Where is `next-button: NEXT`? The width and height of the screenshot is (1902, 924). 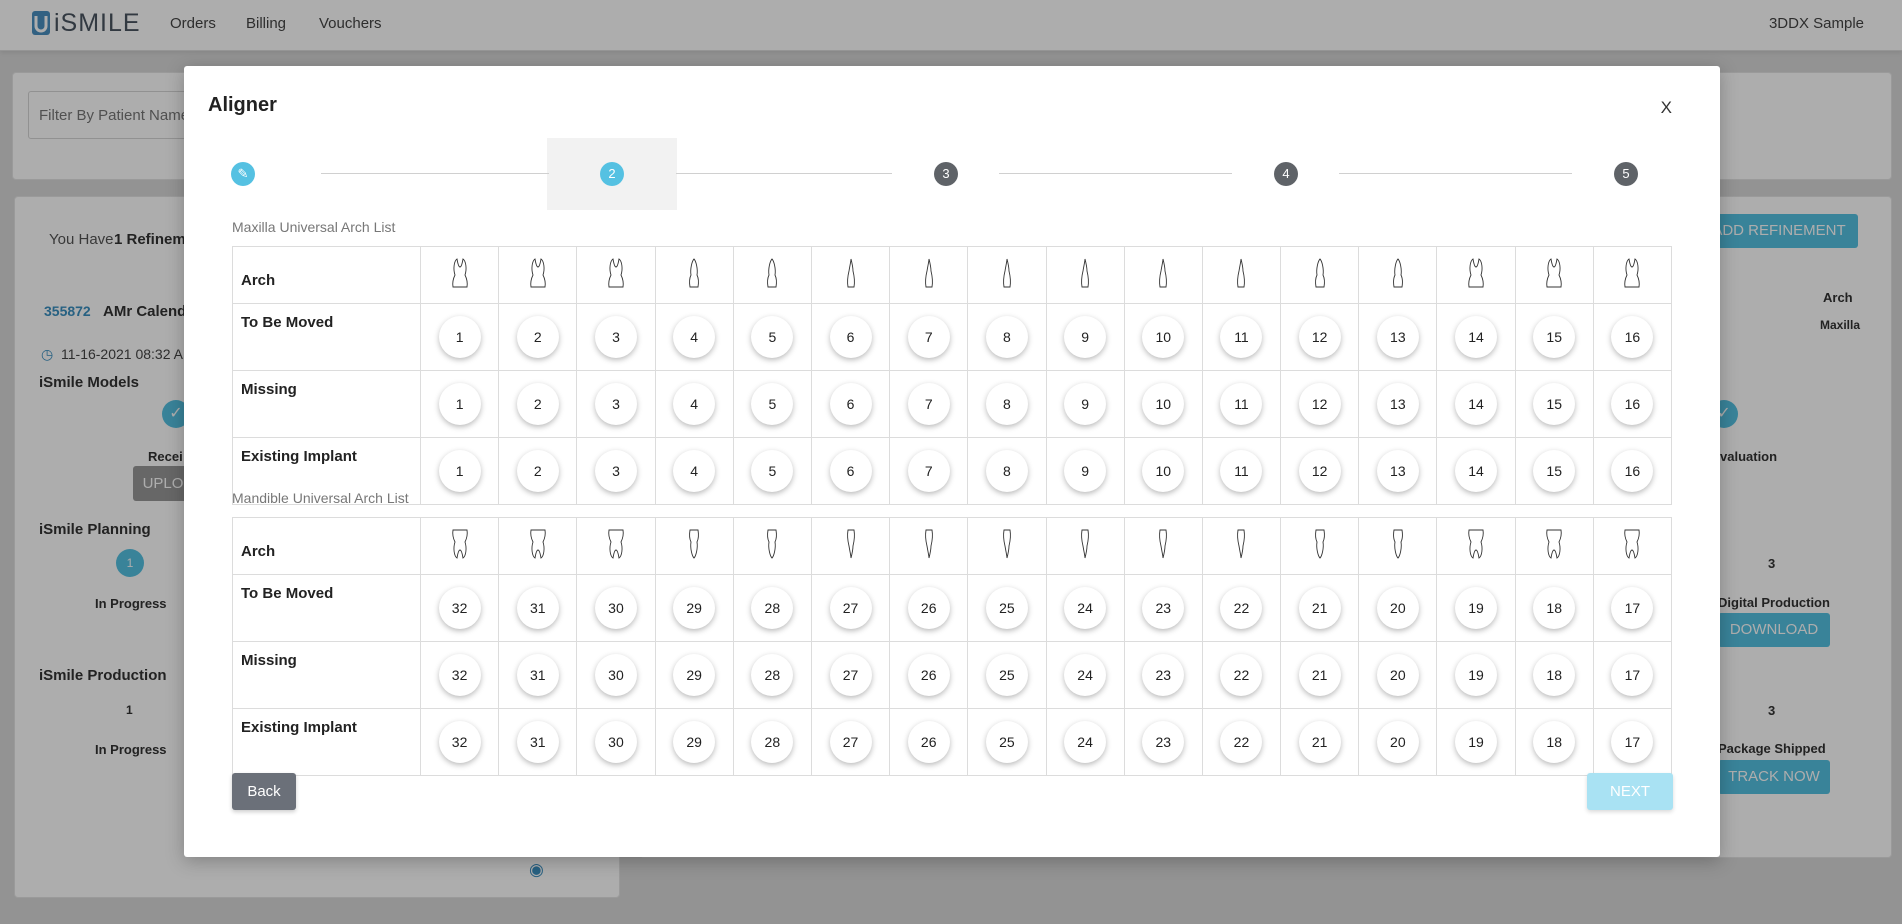 next-button: NEXT is located at coordinates (1630, 791).